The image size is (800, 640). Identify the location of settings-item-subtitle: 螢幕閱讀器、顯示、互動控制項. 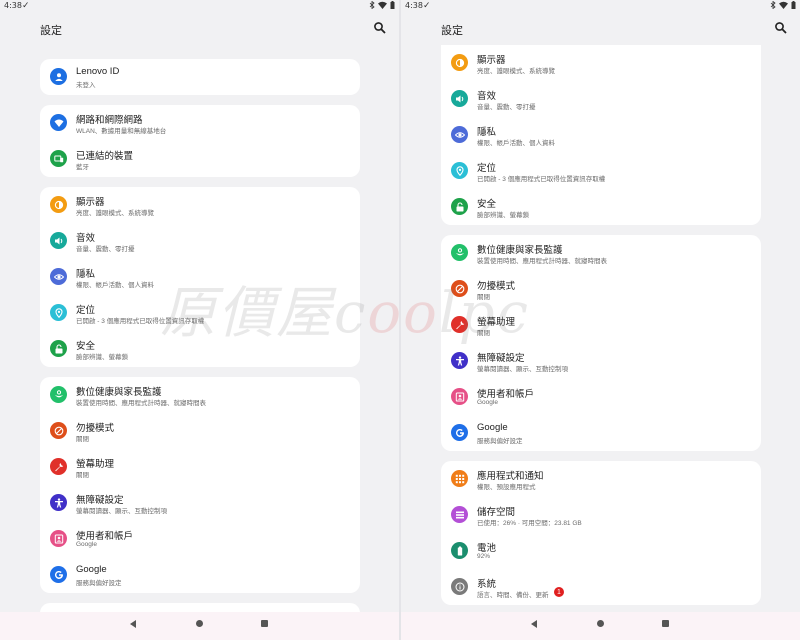
(522, 369).